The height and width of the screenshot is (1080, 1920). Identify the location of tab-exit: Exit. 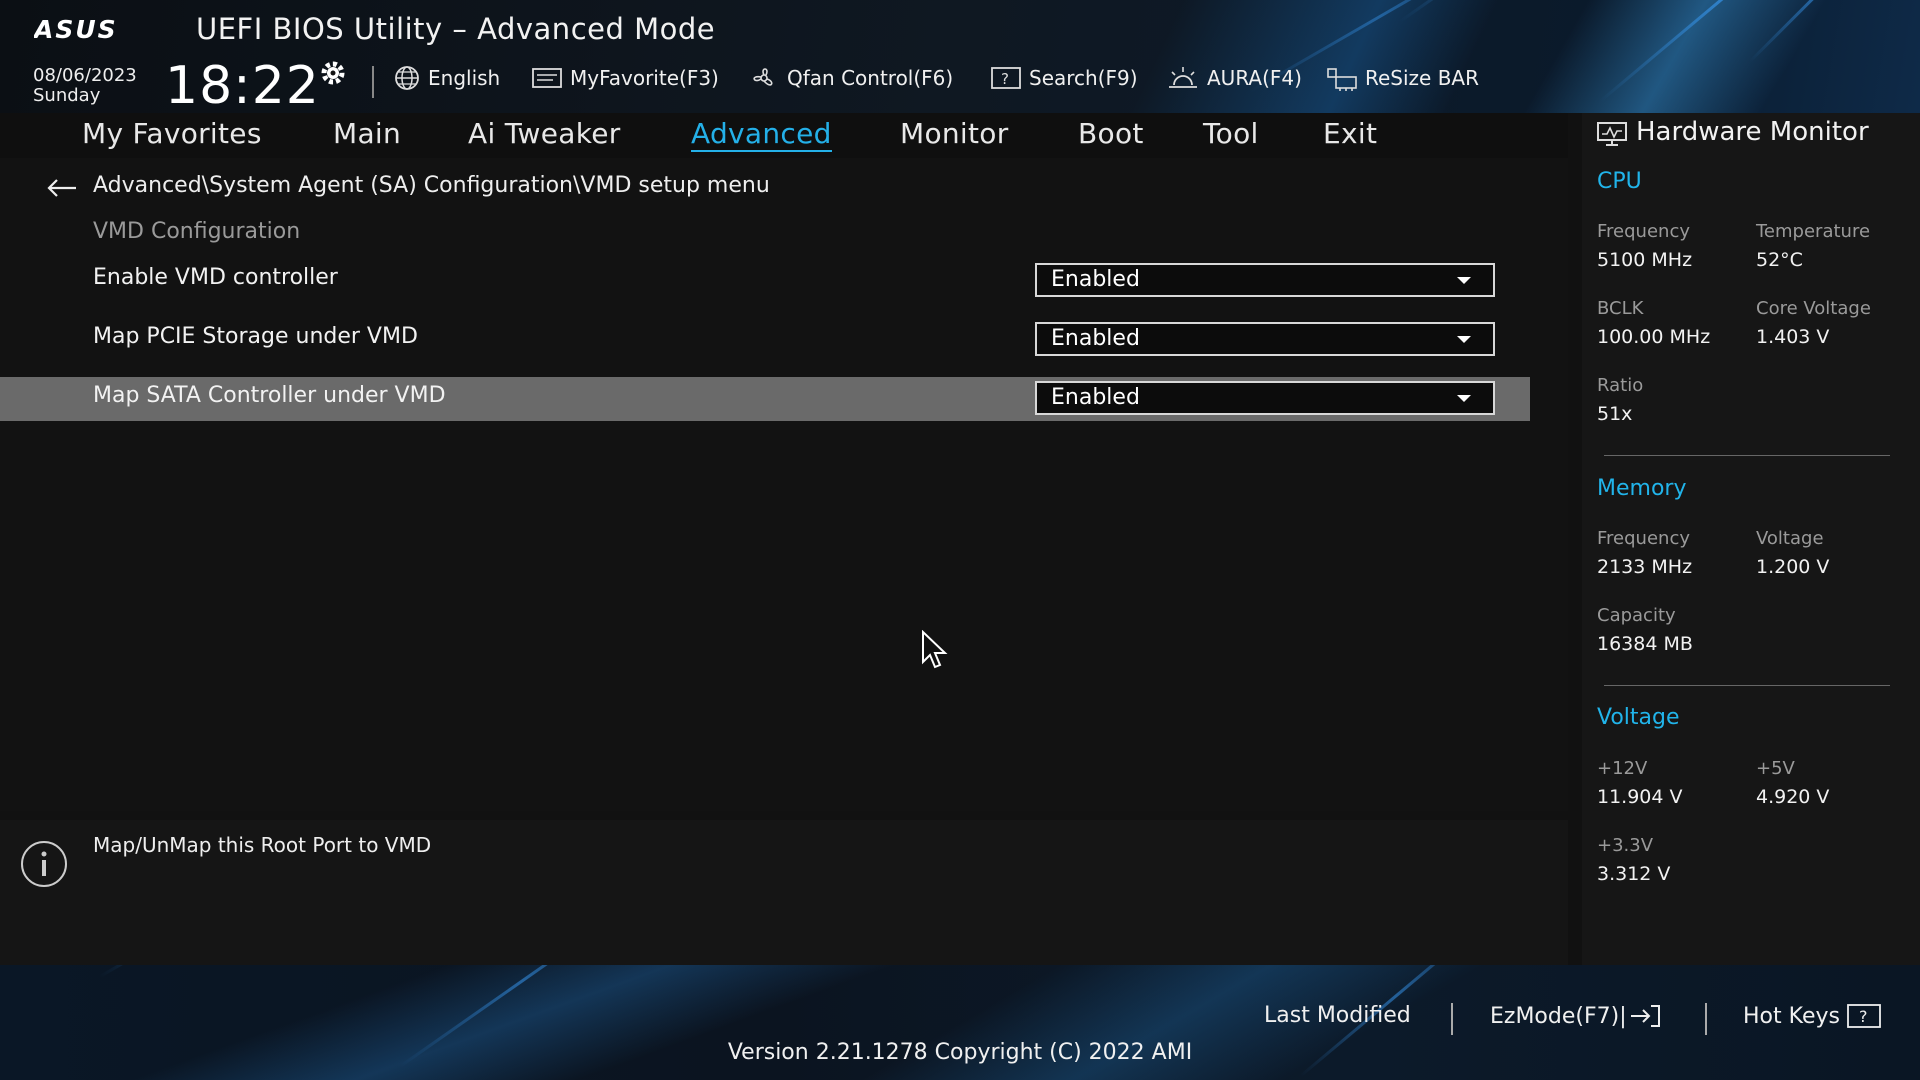
(1350, 134).